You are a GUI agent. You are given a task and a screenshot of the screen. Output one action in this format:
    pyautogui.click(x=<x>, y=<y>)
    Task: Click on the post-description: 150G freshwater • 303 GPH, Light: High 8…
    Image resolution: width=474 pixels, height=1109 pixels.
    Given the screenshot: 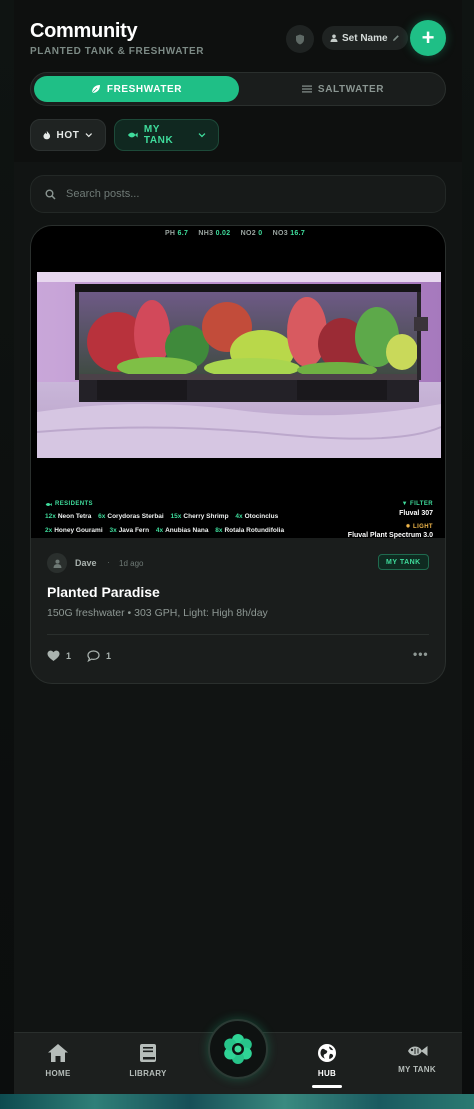 What is the action you would take?
    pyautogui.click(x=157, y=613)
    